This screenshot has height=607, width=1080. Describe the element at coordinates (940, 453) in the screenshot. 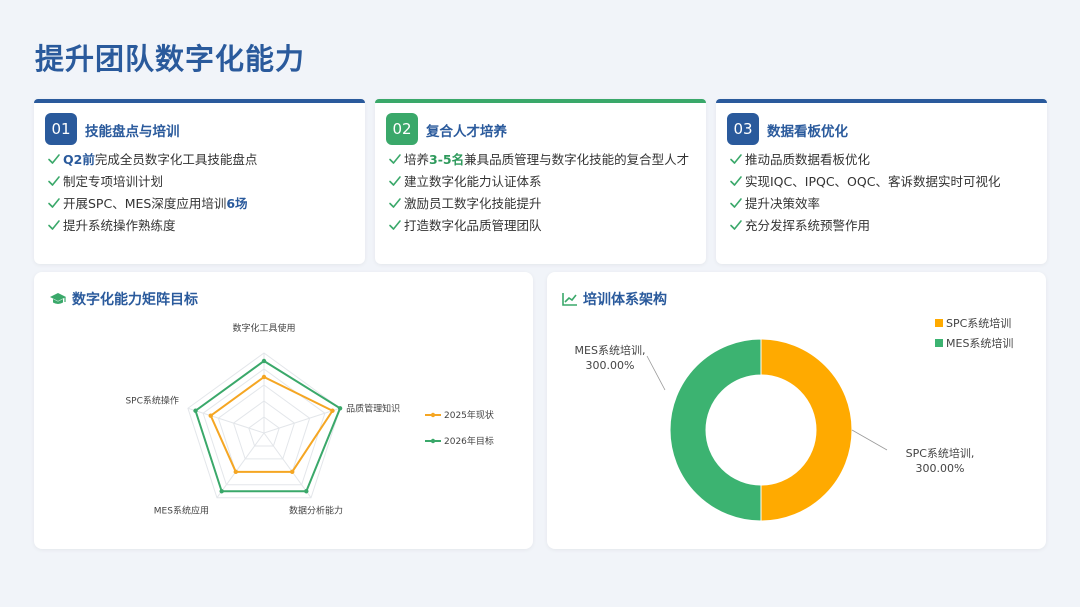

I see `donut-data-label: SPC系统培训,` at that location.